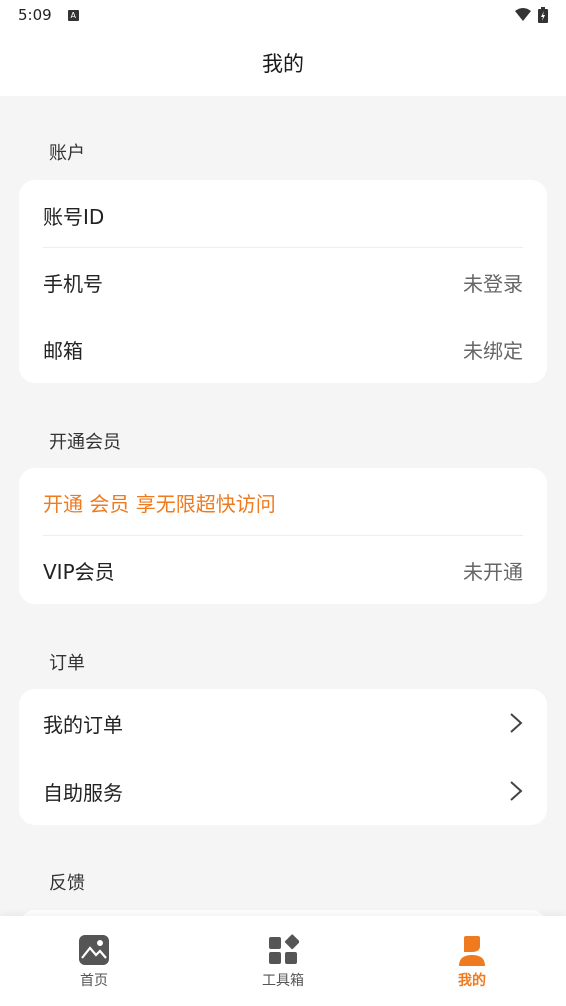 The height and width of the screenshot is (1006, 566). Describe the element at coordinates (83, 792) in the screenshot. I see `self-service-label: 自助服务` at that location.